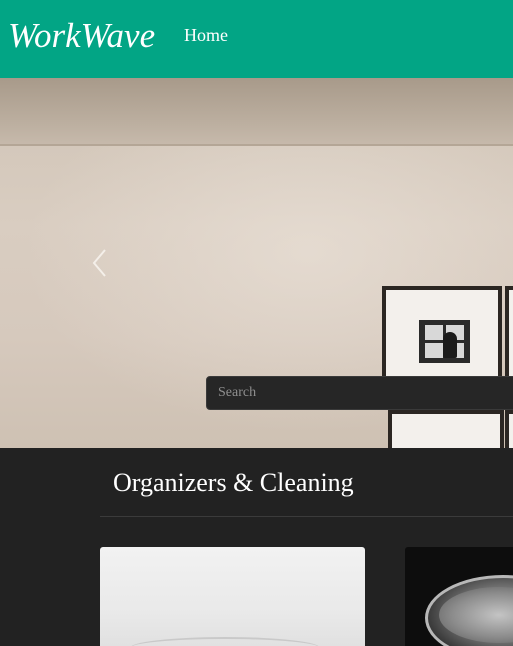 Image resolution: width=513 pixels, height=646 pixels. What do you see at coordinates (206, 35) in the screenshot?
I see `nav-link-home: Home` at bounding box center [206, 35].